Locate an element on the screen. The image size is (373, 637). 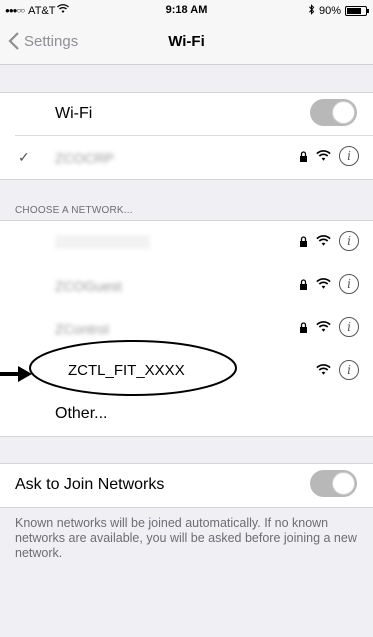
battery-percent: 90% is located at coordinates (329, 11).